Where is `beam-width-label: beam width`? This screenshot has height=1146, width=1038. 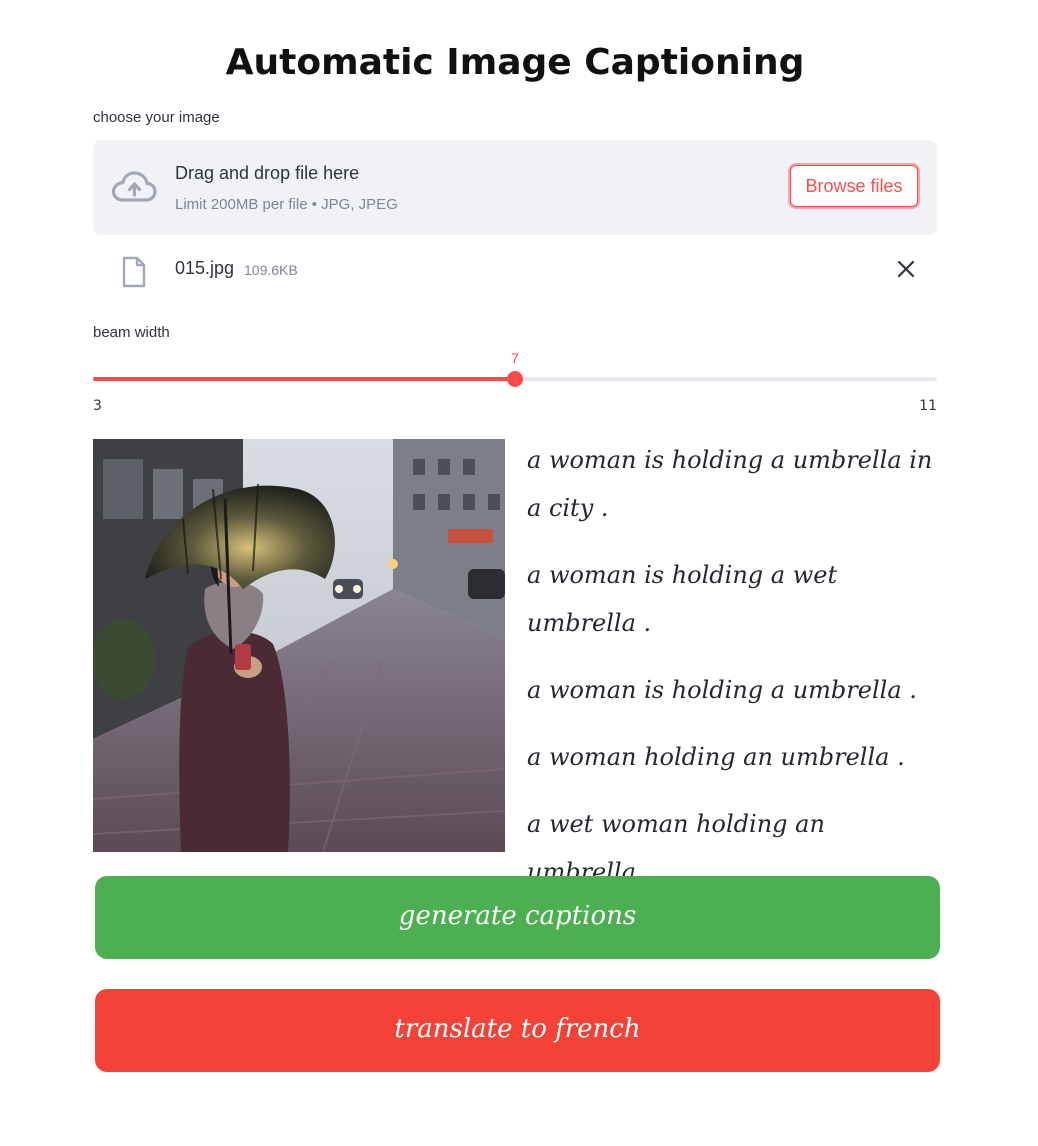 beam-width-label: beam width is located at coordinates (131, 332).